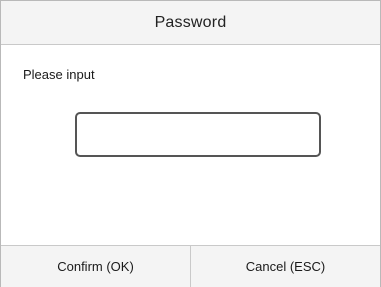 The image size is (381, 287). I want to click on input-prompt-label: Please input, so click(59, 74).